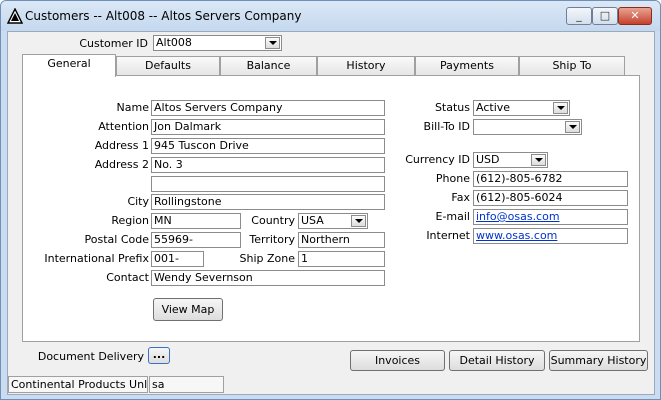 Image resolution: width=661 pixels, height=400 pixels. Describe the element at coordinates (268, 146) in the screenshot. I see `address1-field: 945 Tuscon Drive` at that location.